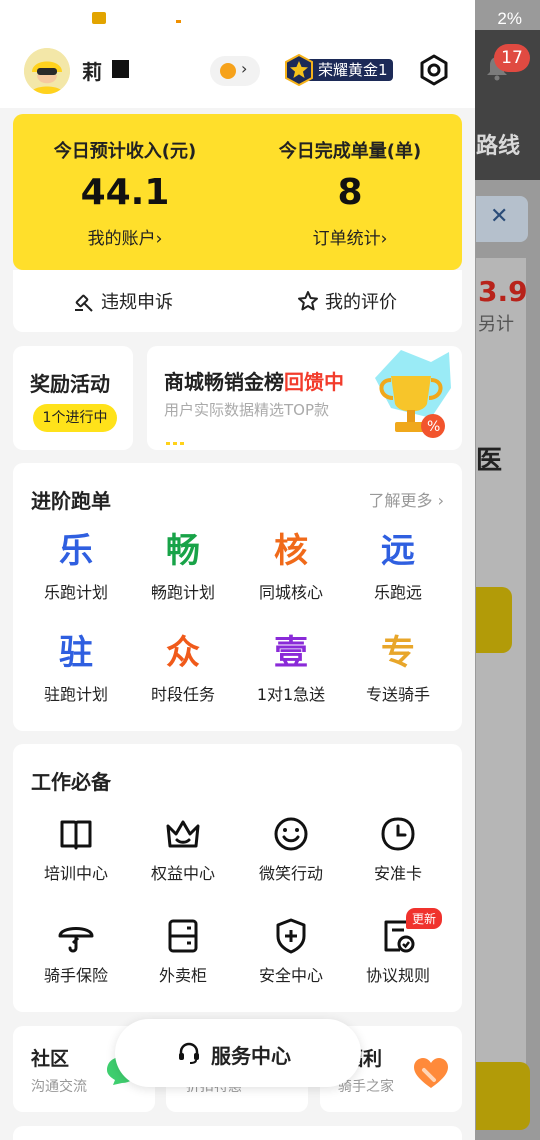 The width and height of the screenshot is (540, 1140). Describe the element at coordinates (228, 71) in the screenshot. I see `gem-icon` at that location.